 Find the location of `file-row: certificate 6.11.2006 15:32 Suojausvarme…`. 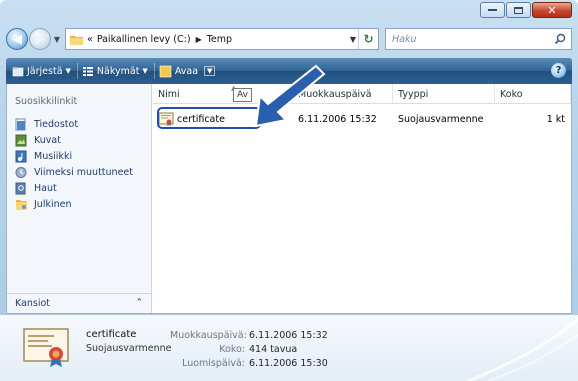

file-row: certificate 6.11.2006 15:32 Suojausvarme… is located at coordinates (362, 118).